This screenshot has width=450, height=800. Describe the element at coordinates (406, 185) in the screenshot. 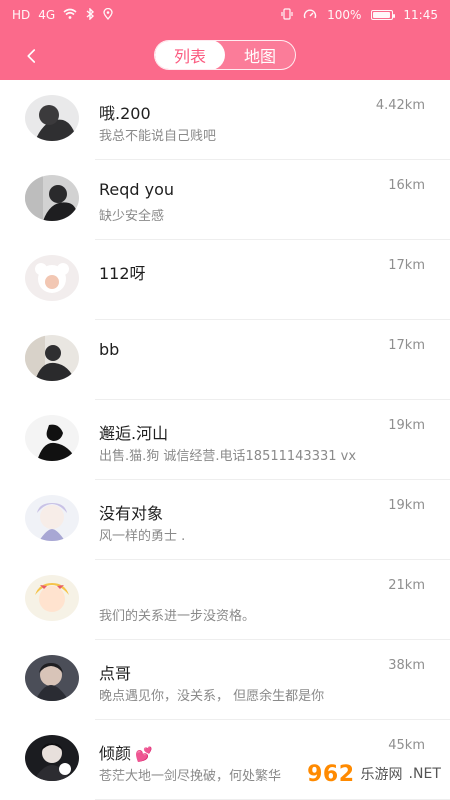

I see `distance: 16km` at that location.